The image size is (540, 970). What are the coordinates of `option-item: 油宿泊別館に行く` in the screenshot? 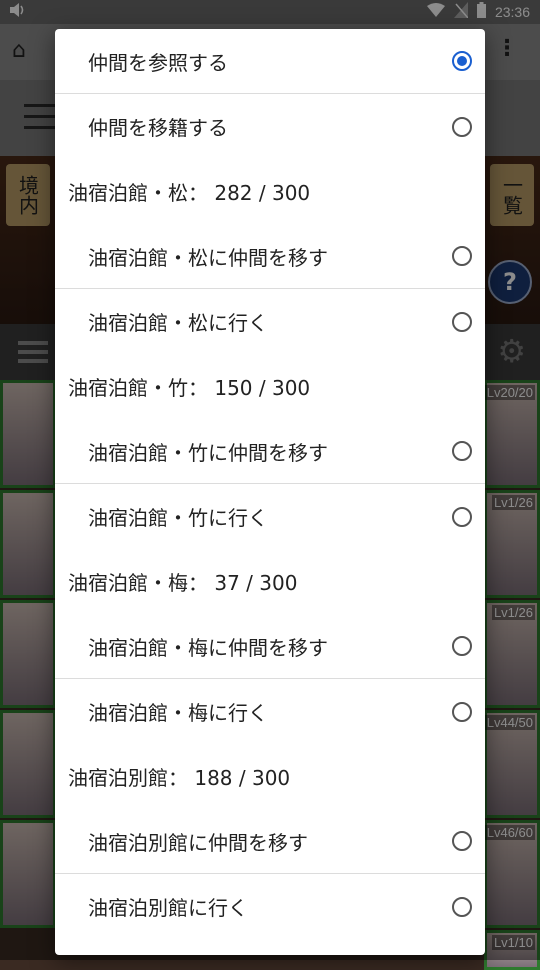 It's located at (270, 906).